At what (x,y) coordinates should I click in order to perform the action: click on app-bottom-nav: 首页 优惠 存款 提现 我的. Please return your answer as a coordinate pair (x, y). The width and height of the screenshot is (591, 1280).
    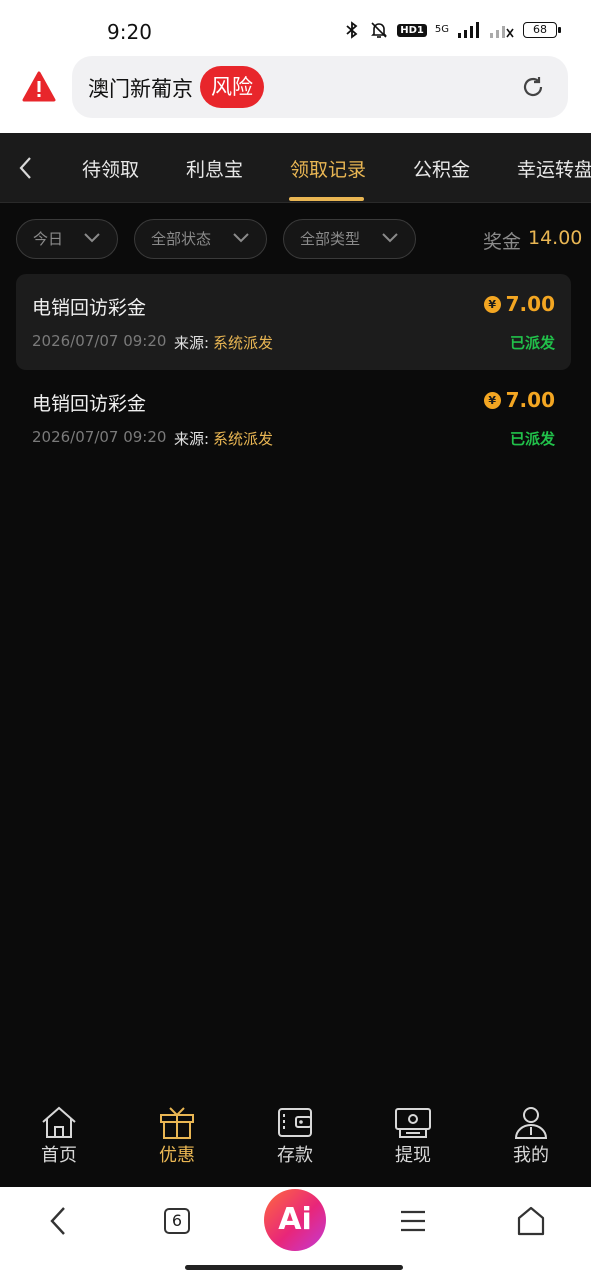
    Looking at the image, I should click on (295, 1142).